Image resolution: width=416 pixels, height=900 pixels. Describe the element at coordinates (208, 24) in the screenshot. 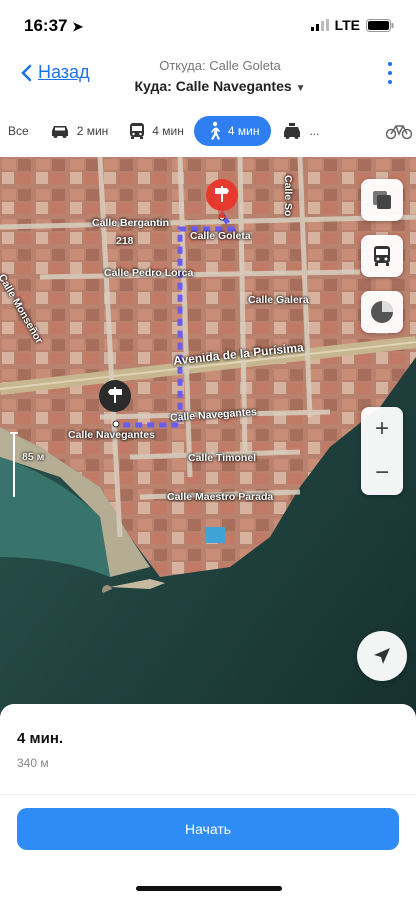

I see `status-bar: 16:37 ➤ LTE` at that location.